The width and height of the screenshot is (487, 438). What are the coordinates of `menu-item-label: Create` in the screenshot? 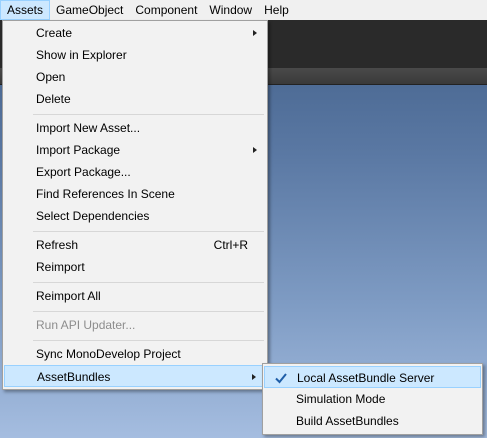 It's located at (54, 33).